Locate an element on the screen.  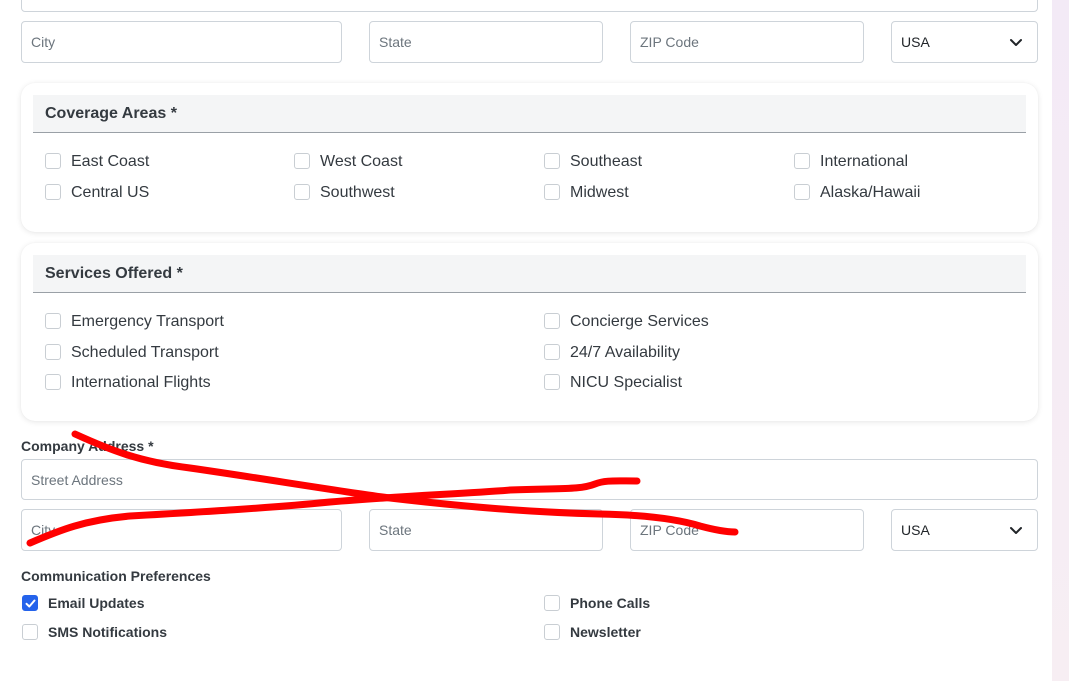
checkbox-midwest is located at coordinates (552, 192).